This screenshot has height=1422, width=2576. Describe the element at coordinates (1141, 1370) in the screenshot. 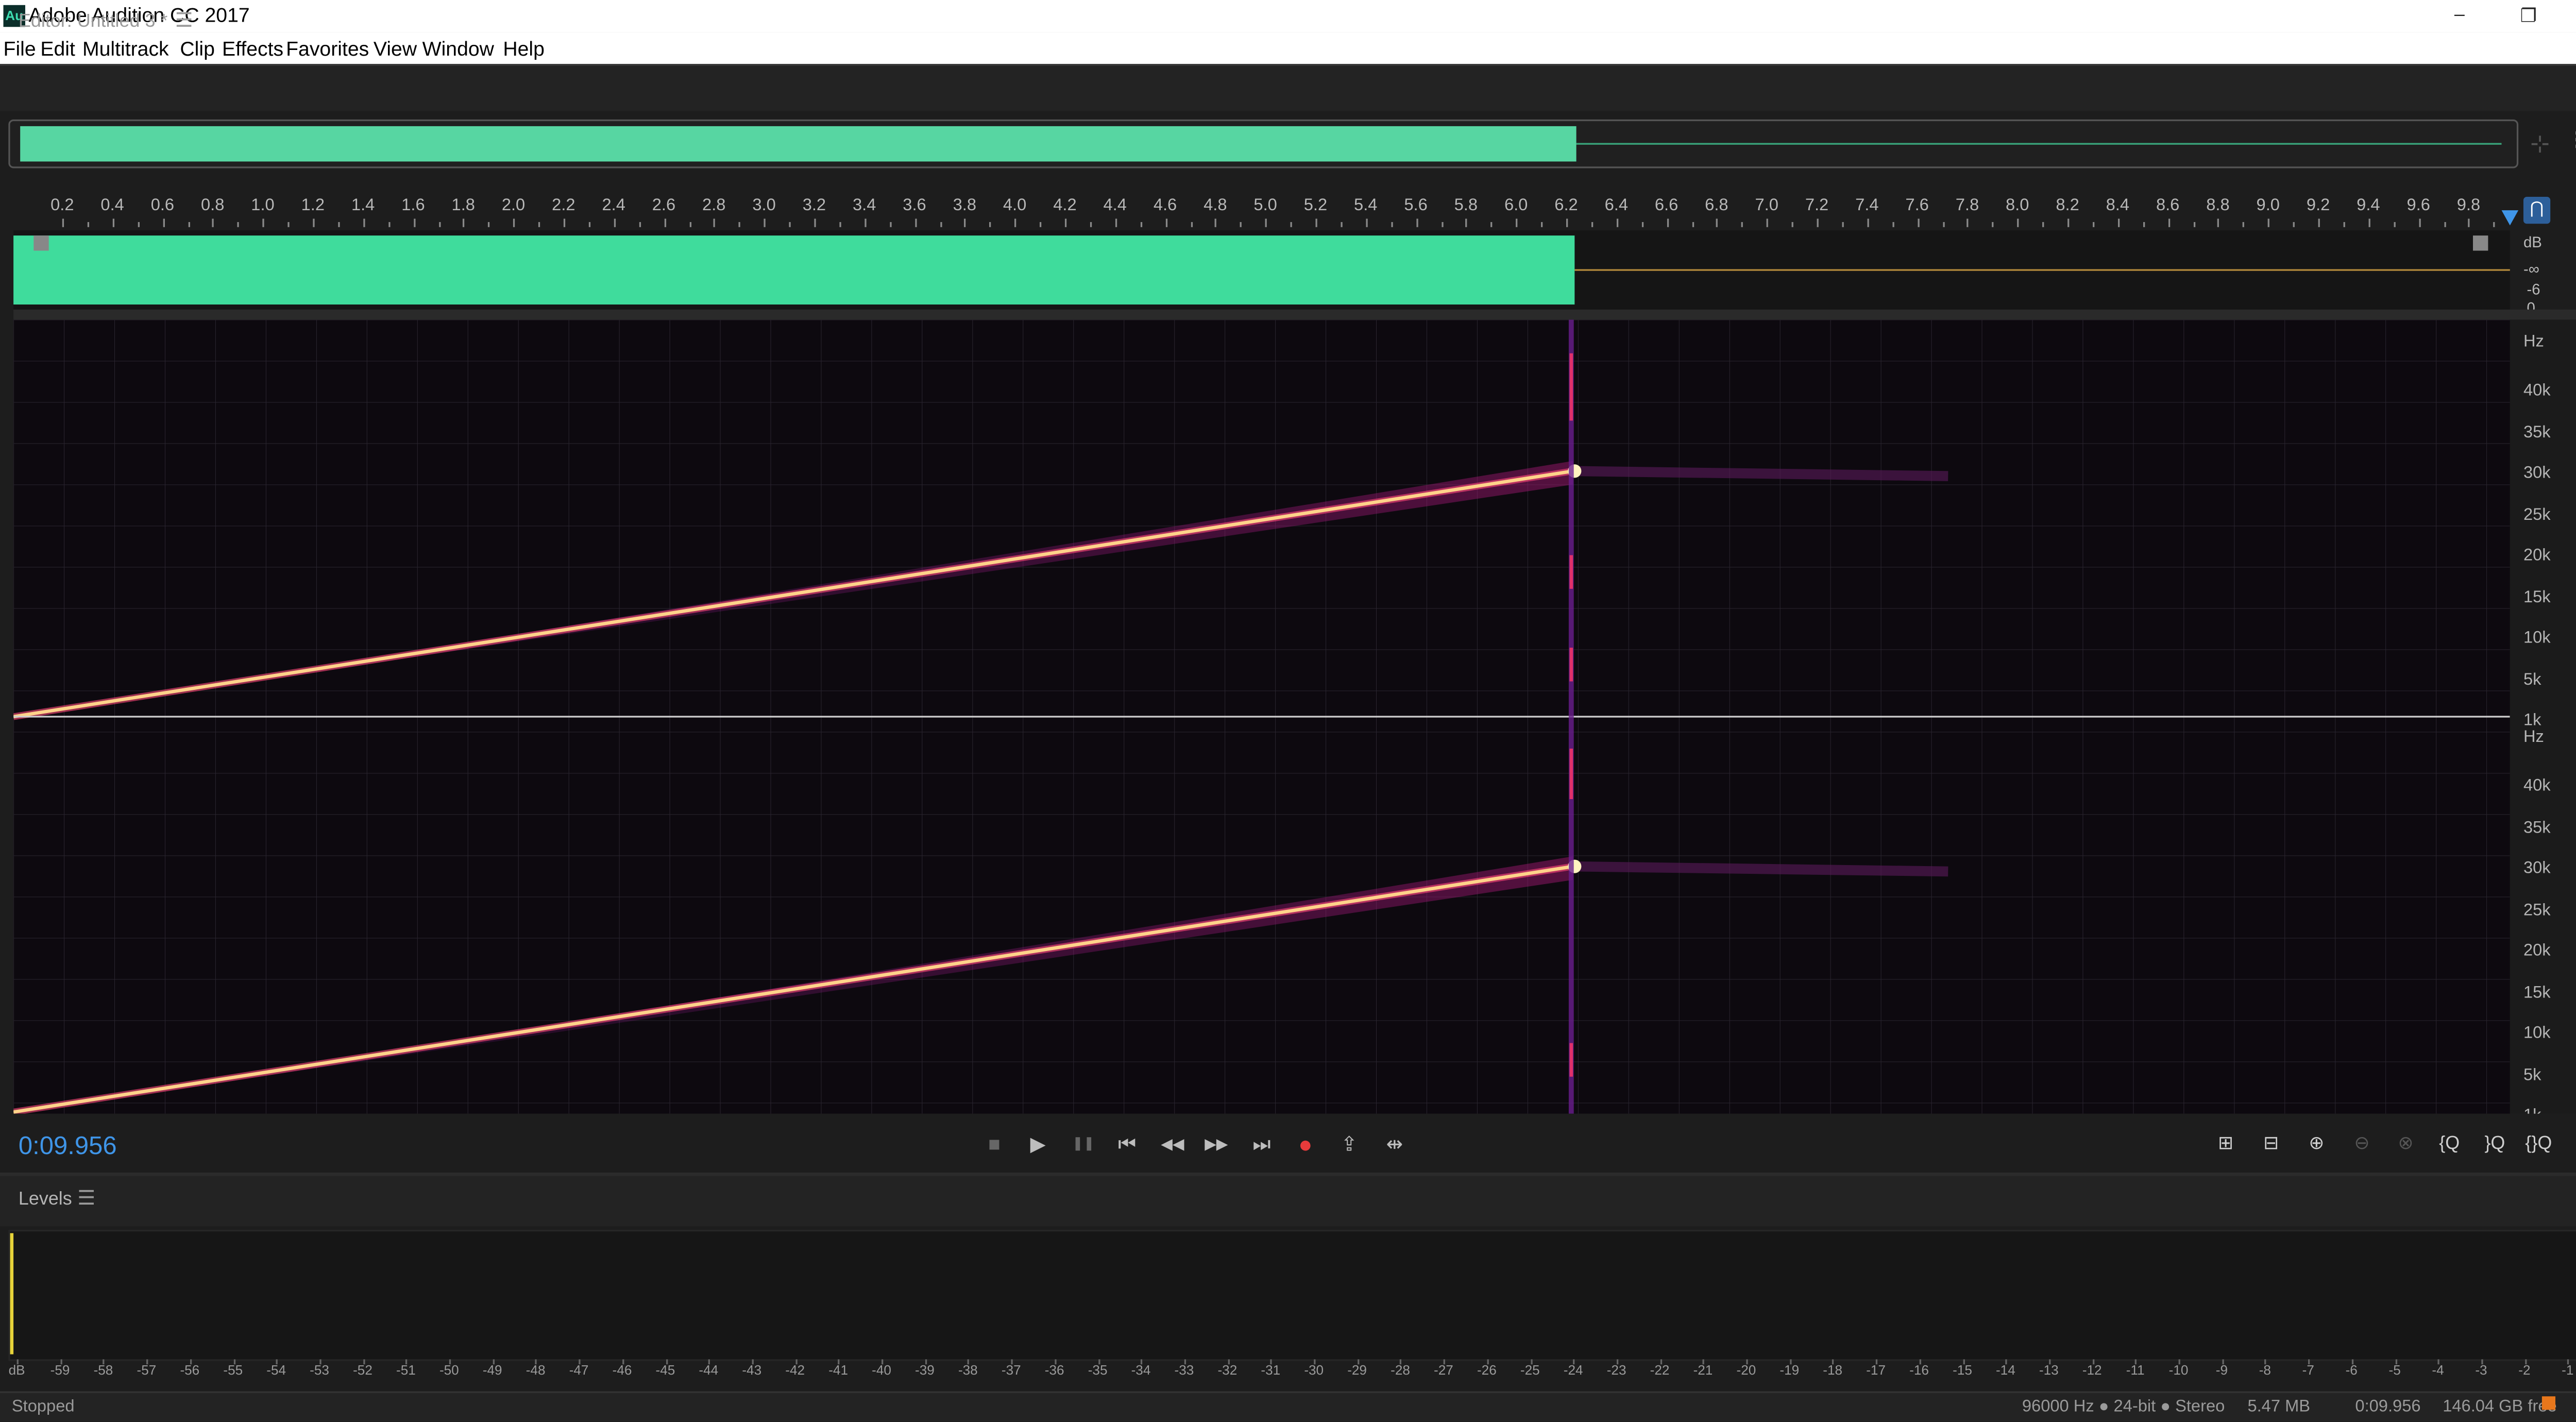

I see `level-scale-label: -34` at that location.